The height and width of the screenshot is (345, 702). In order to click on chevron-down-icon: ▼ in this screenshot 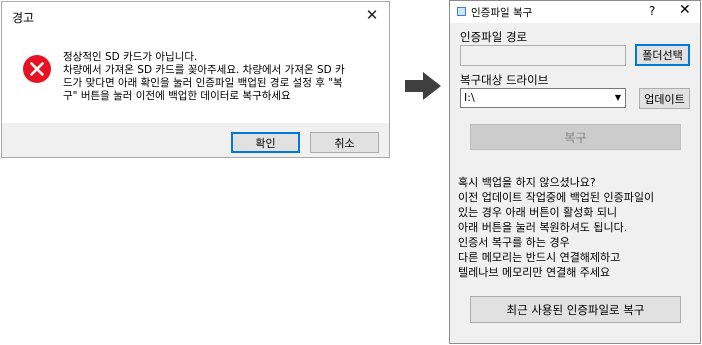, I will do `click(618, 98)`.